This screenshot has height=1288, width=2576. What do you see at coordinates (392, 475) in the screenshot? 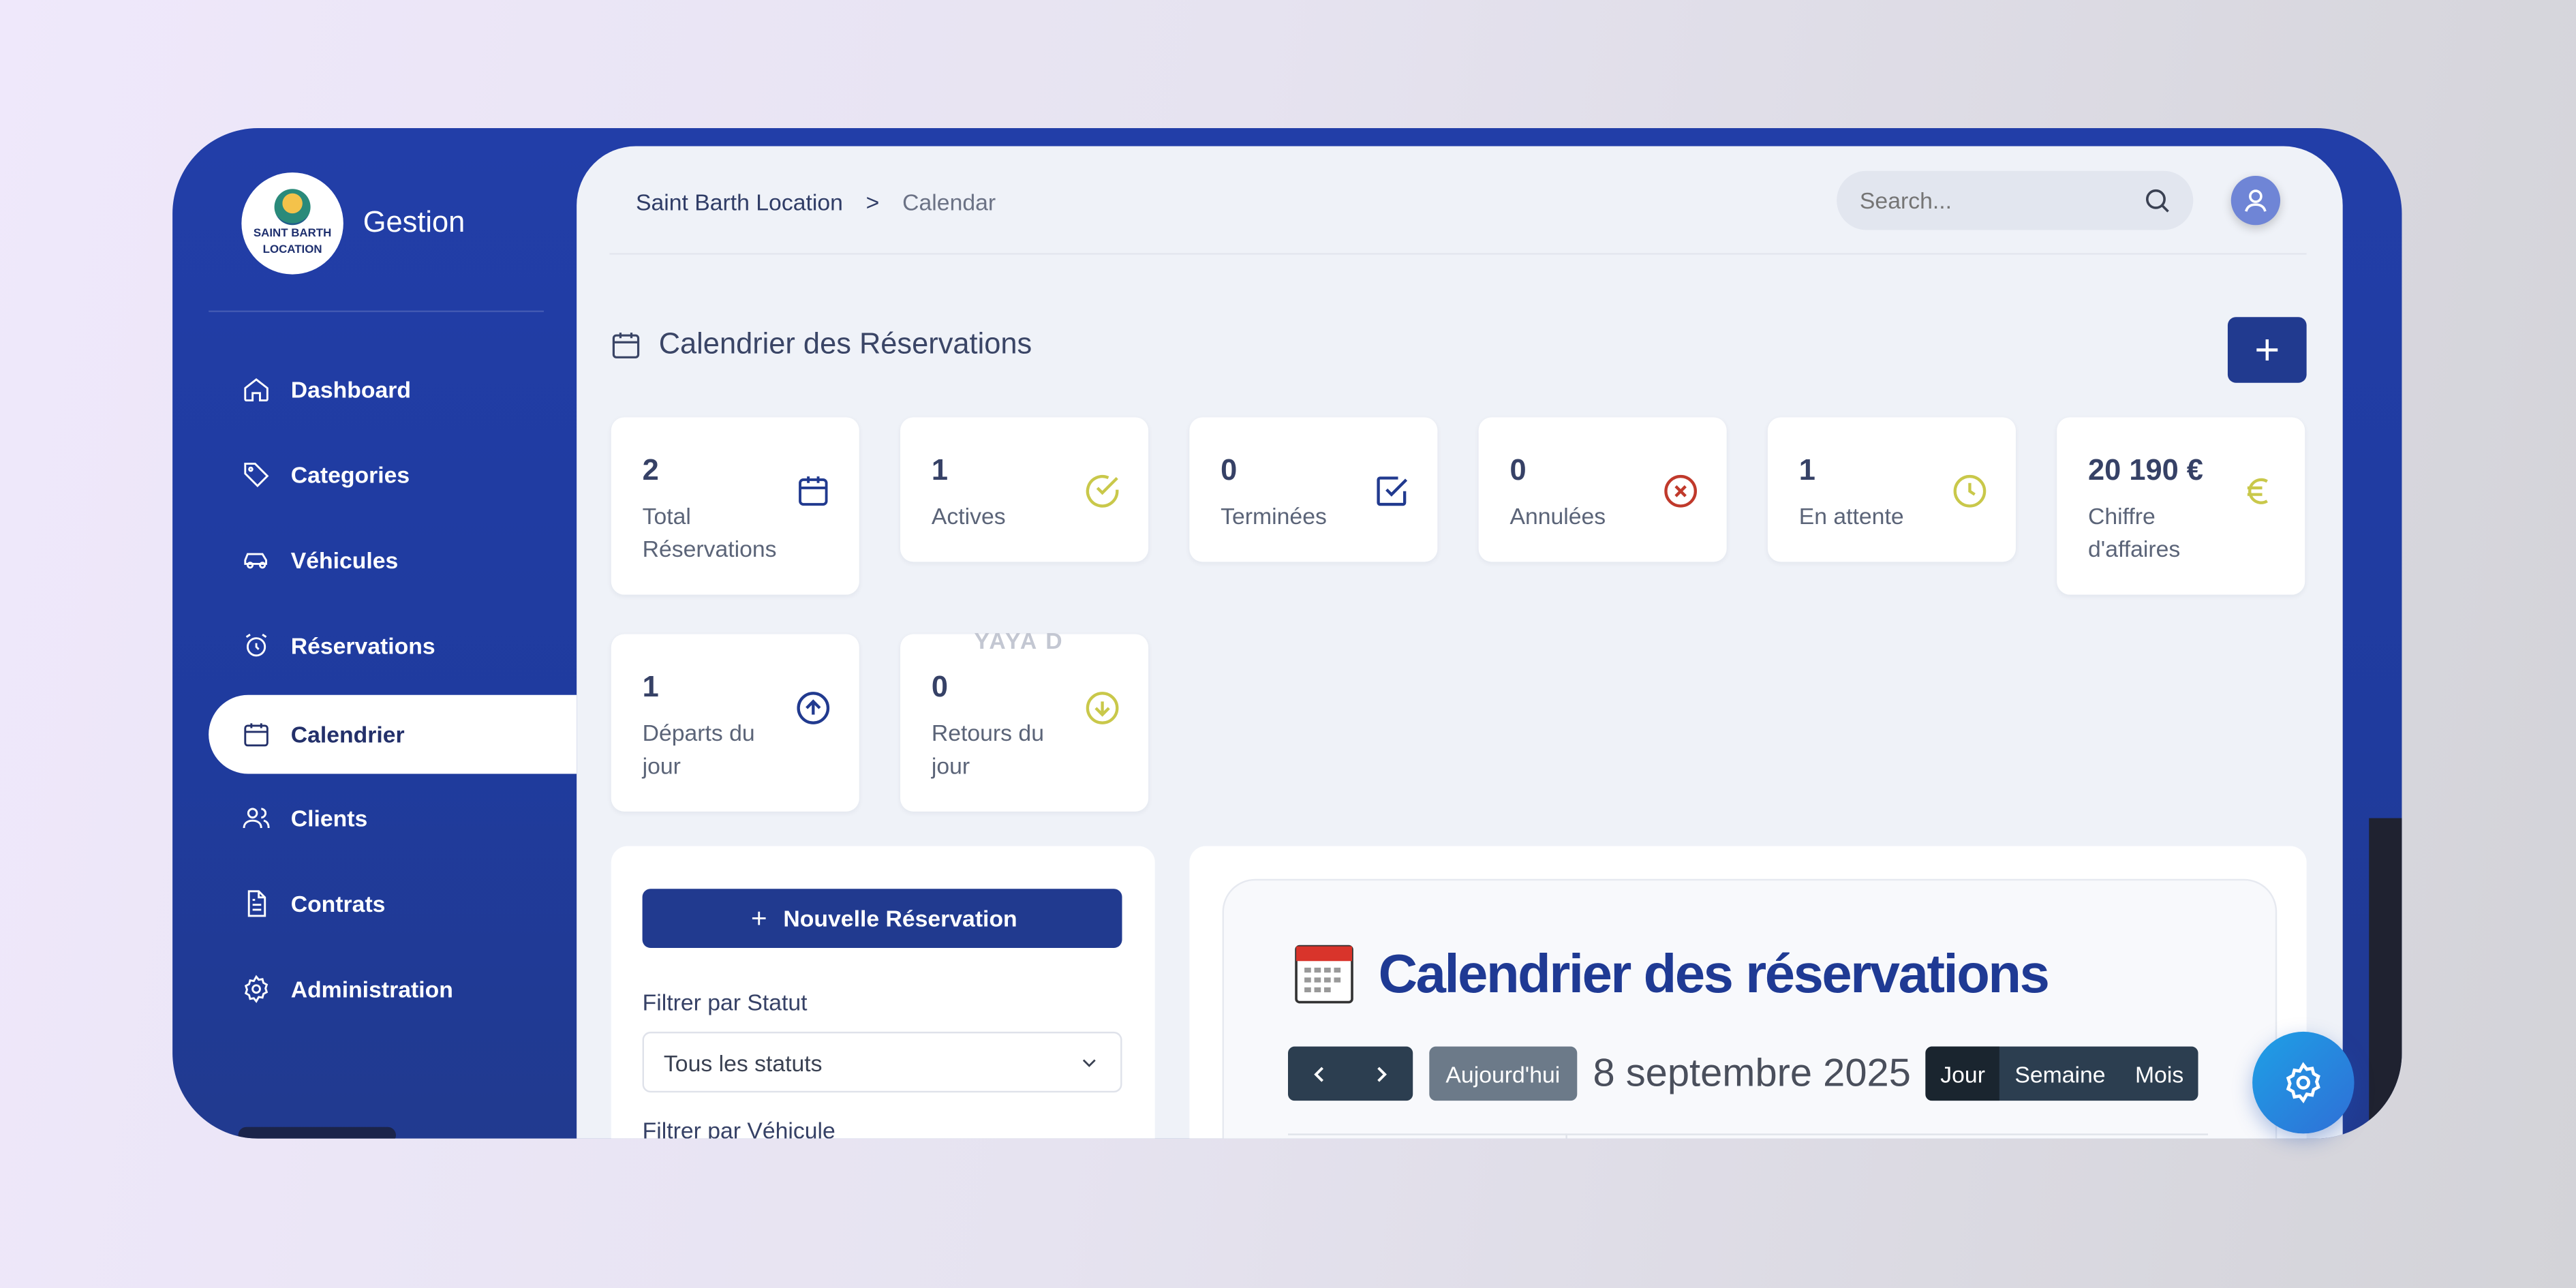
I see `sidebar-item-categories: Categories` at bounding box center [392, 475].